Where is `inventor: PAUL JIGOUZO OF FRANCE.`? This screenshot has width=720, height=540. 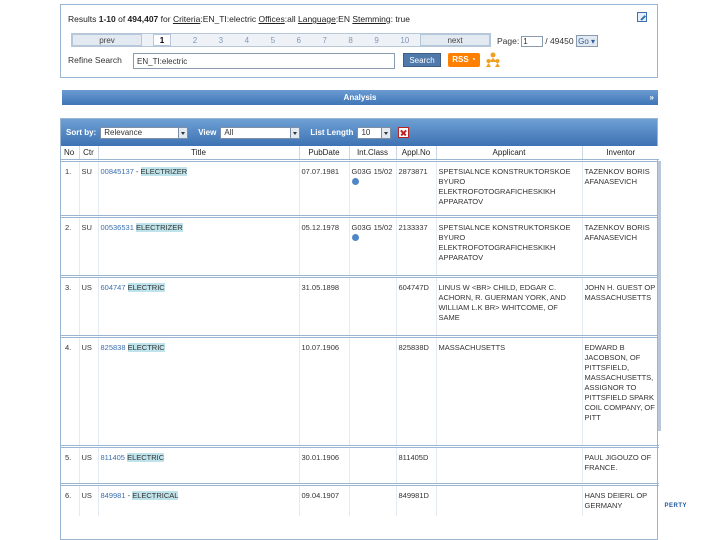
inventor: PAUL JIGOUZO OF FRANCE. is located at coordinates (620, 465).